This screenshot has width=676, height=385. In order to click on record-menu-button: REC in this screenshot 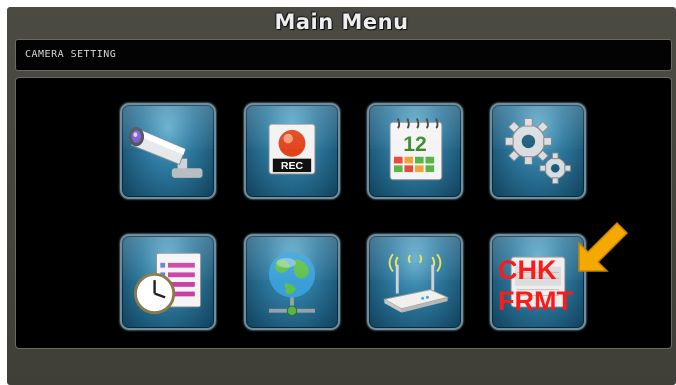, I will do `click(292, 151)`.